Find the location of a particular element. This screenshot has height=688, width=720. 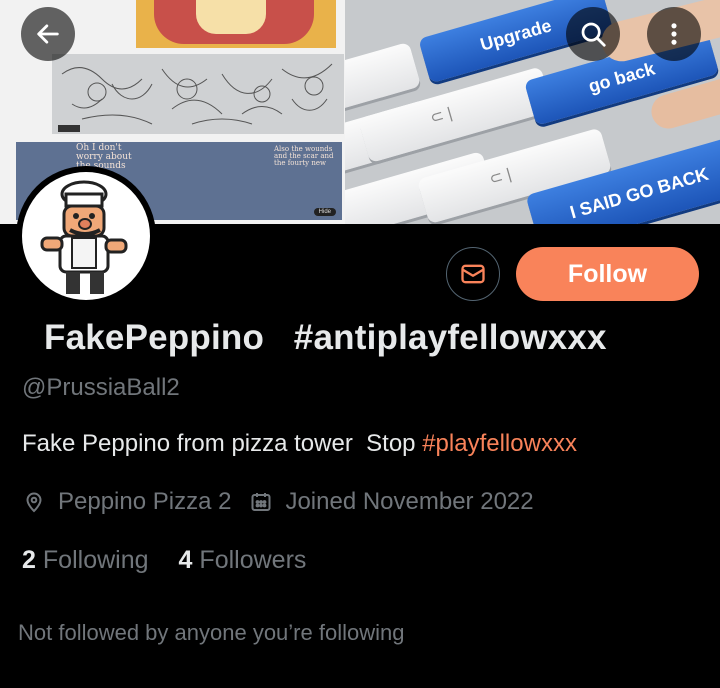

more-options-button is located at coordinates (674, 34).